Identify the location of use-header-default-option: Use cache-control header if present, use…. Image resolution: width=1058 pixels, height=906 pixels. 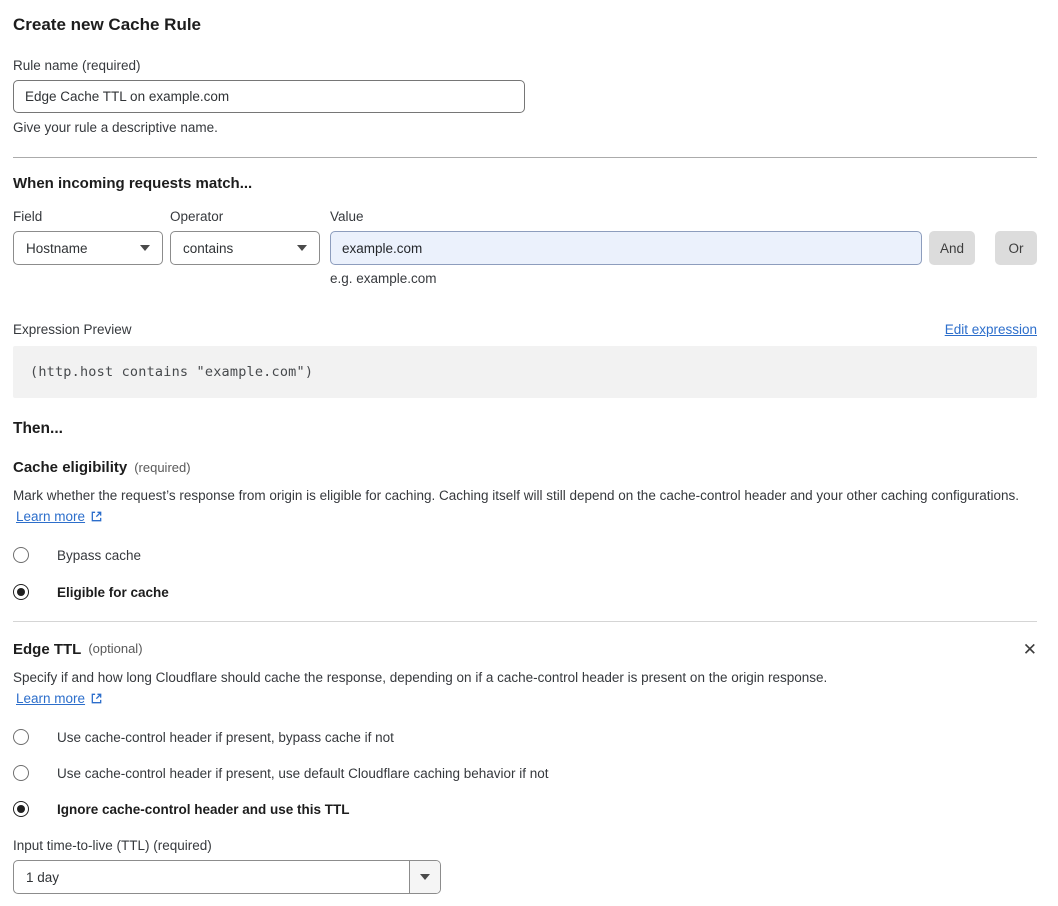
(525, 773).